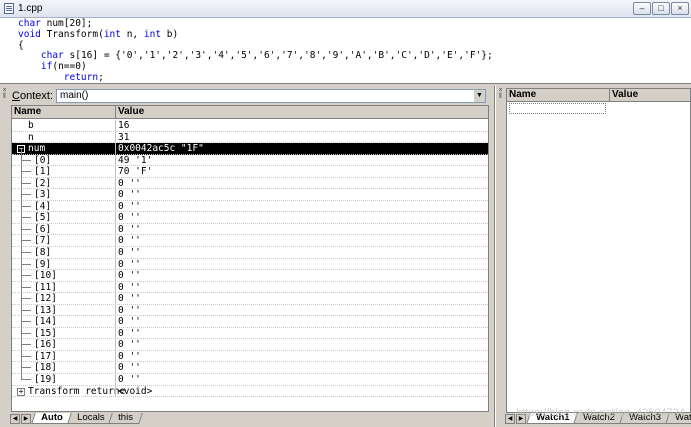 The width and height of the screenshot is (691, 427). What do you see at coordinates (45, 345) in the screenshot?
I see `variable-name: [16]` at bounding box center [45, 345].